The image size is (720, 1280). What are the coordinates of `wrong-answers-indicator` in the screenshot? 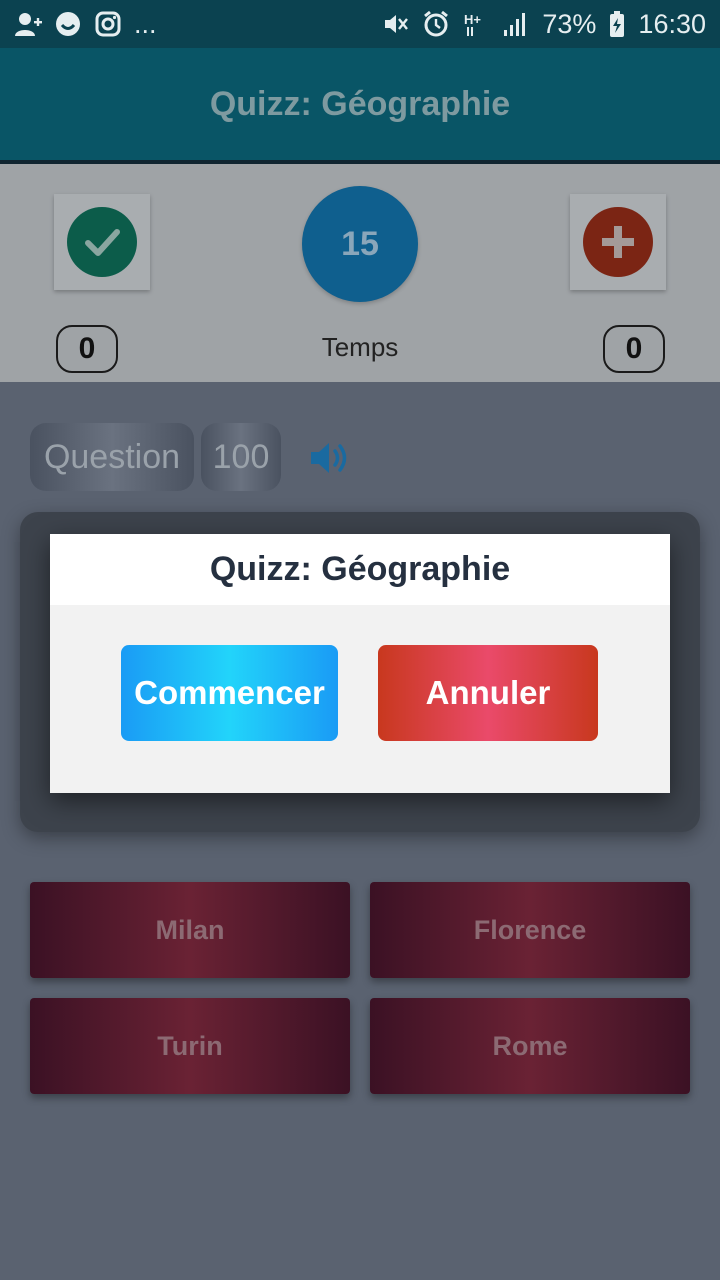 It's located at (618, 242).